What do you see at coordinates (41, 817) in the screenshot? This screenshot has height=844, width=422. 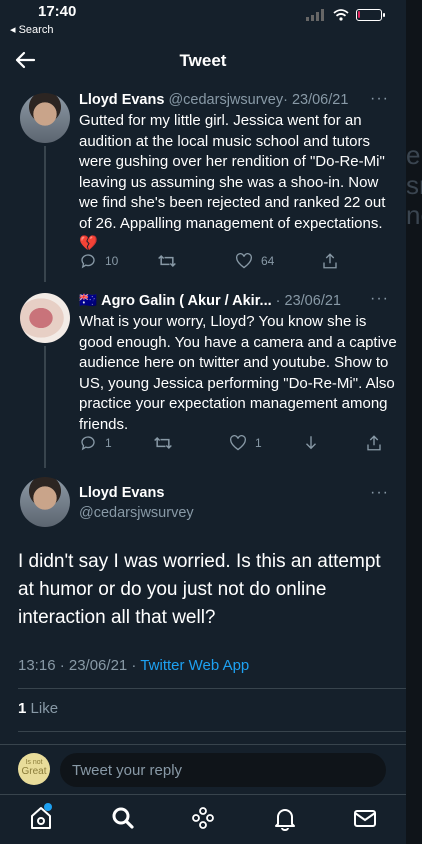 I see `tab-home` at bounding box center [41, 817].